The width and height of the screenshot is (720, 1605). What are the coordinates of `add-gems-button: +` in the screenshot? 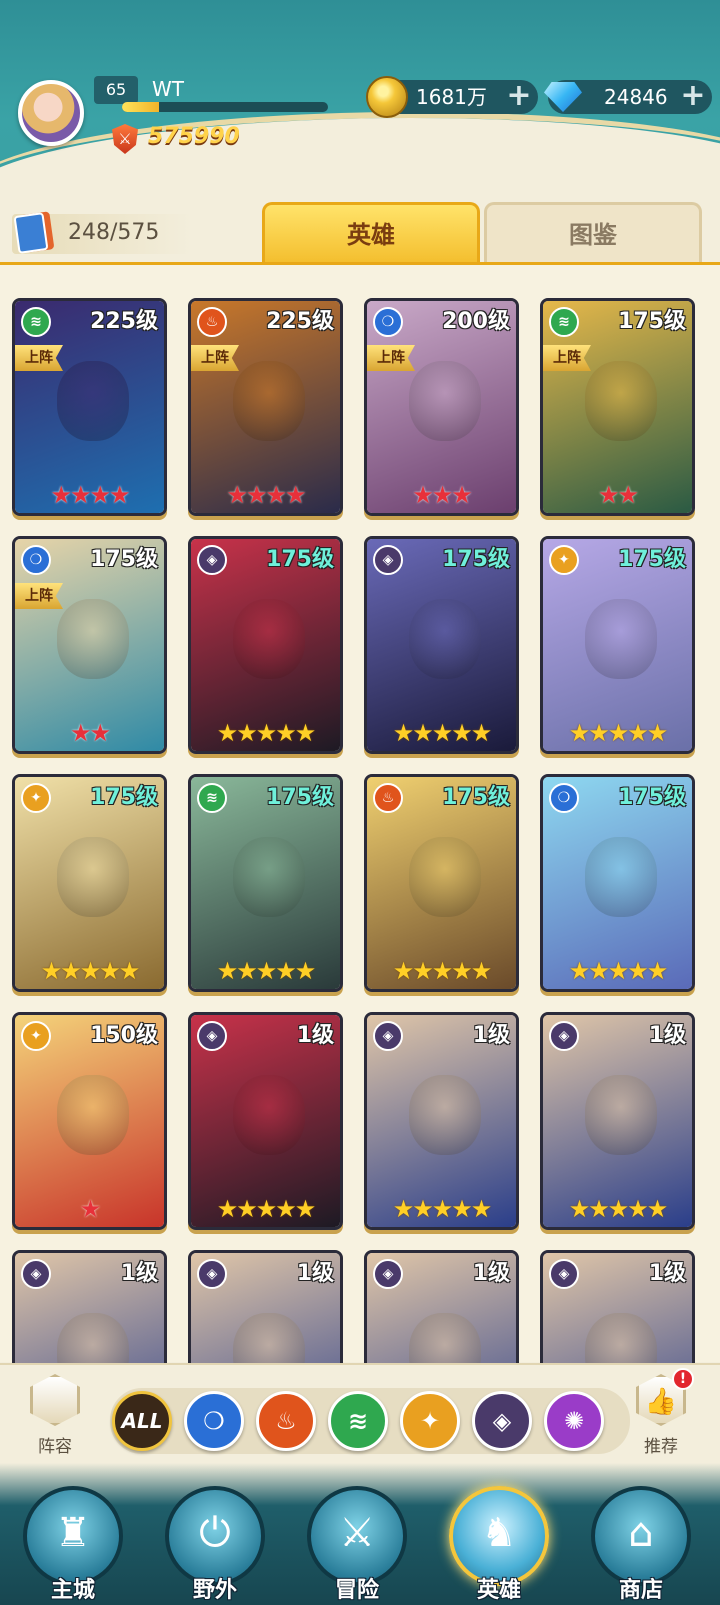 It's located at (693, 96).